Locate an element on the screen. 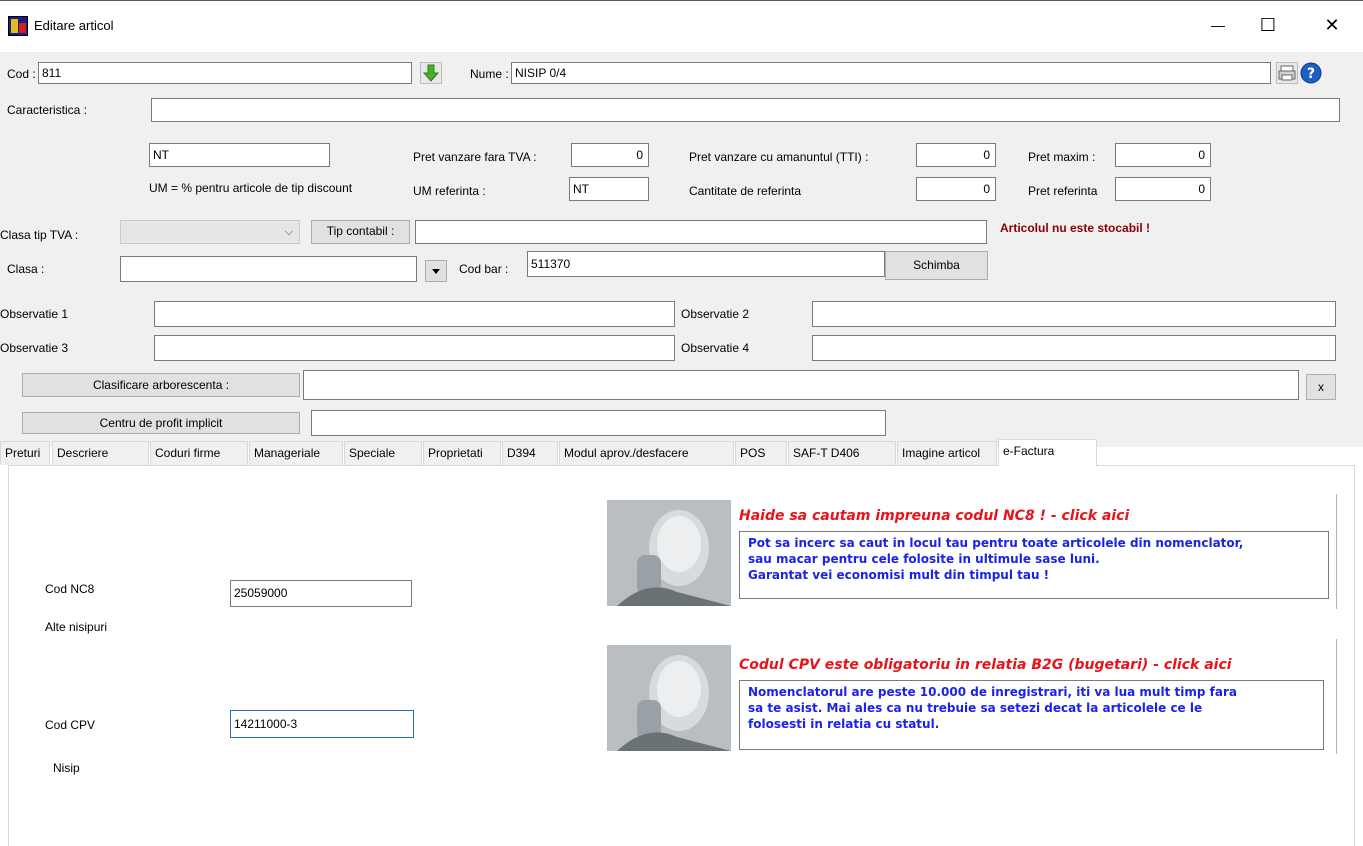 The height and width of the screenshot is (846, 1363). tab-label: Coduri firme is located at coordinates (188, 453).